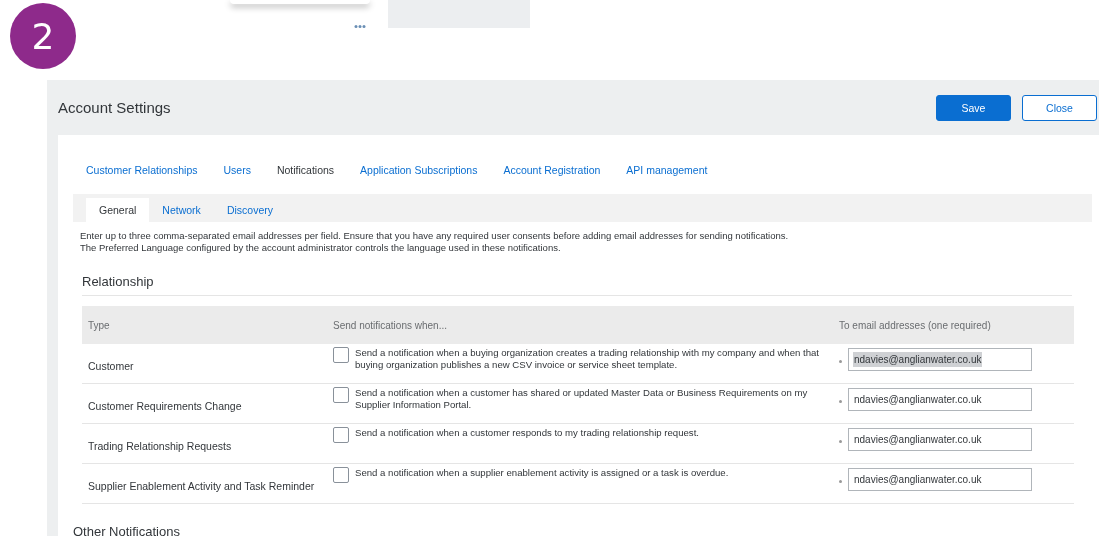 The width and height of the screenshot is (1099, 536). I want to click on notification-description: Send a notification when a customer has shared or updated Master Data or Business Requirements on my Supplier Information Portal., so click(582, 399).